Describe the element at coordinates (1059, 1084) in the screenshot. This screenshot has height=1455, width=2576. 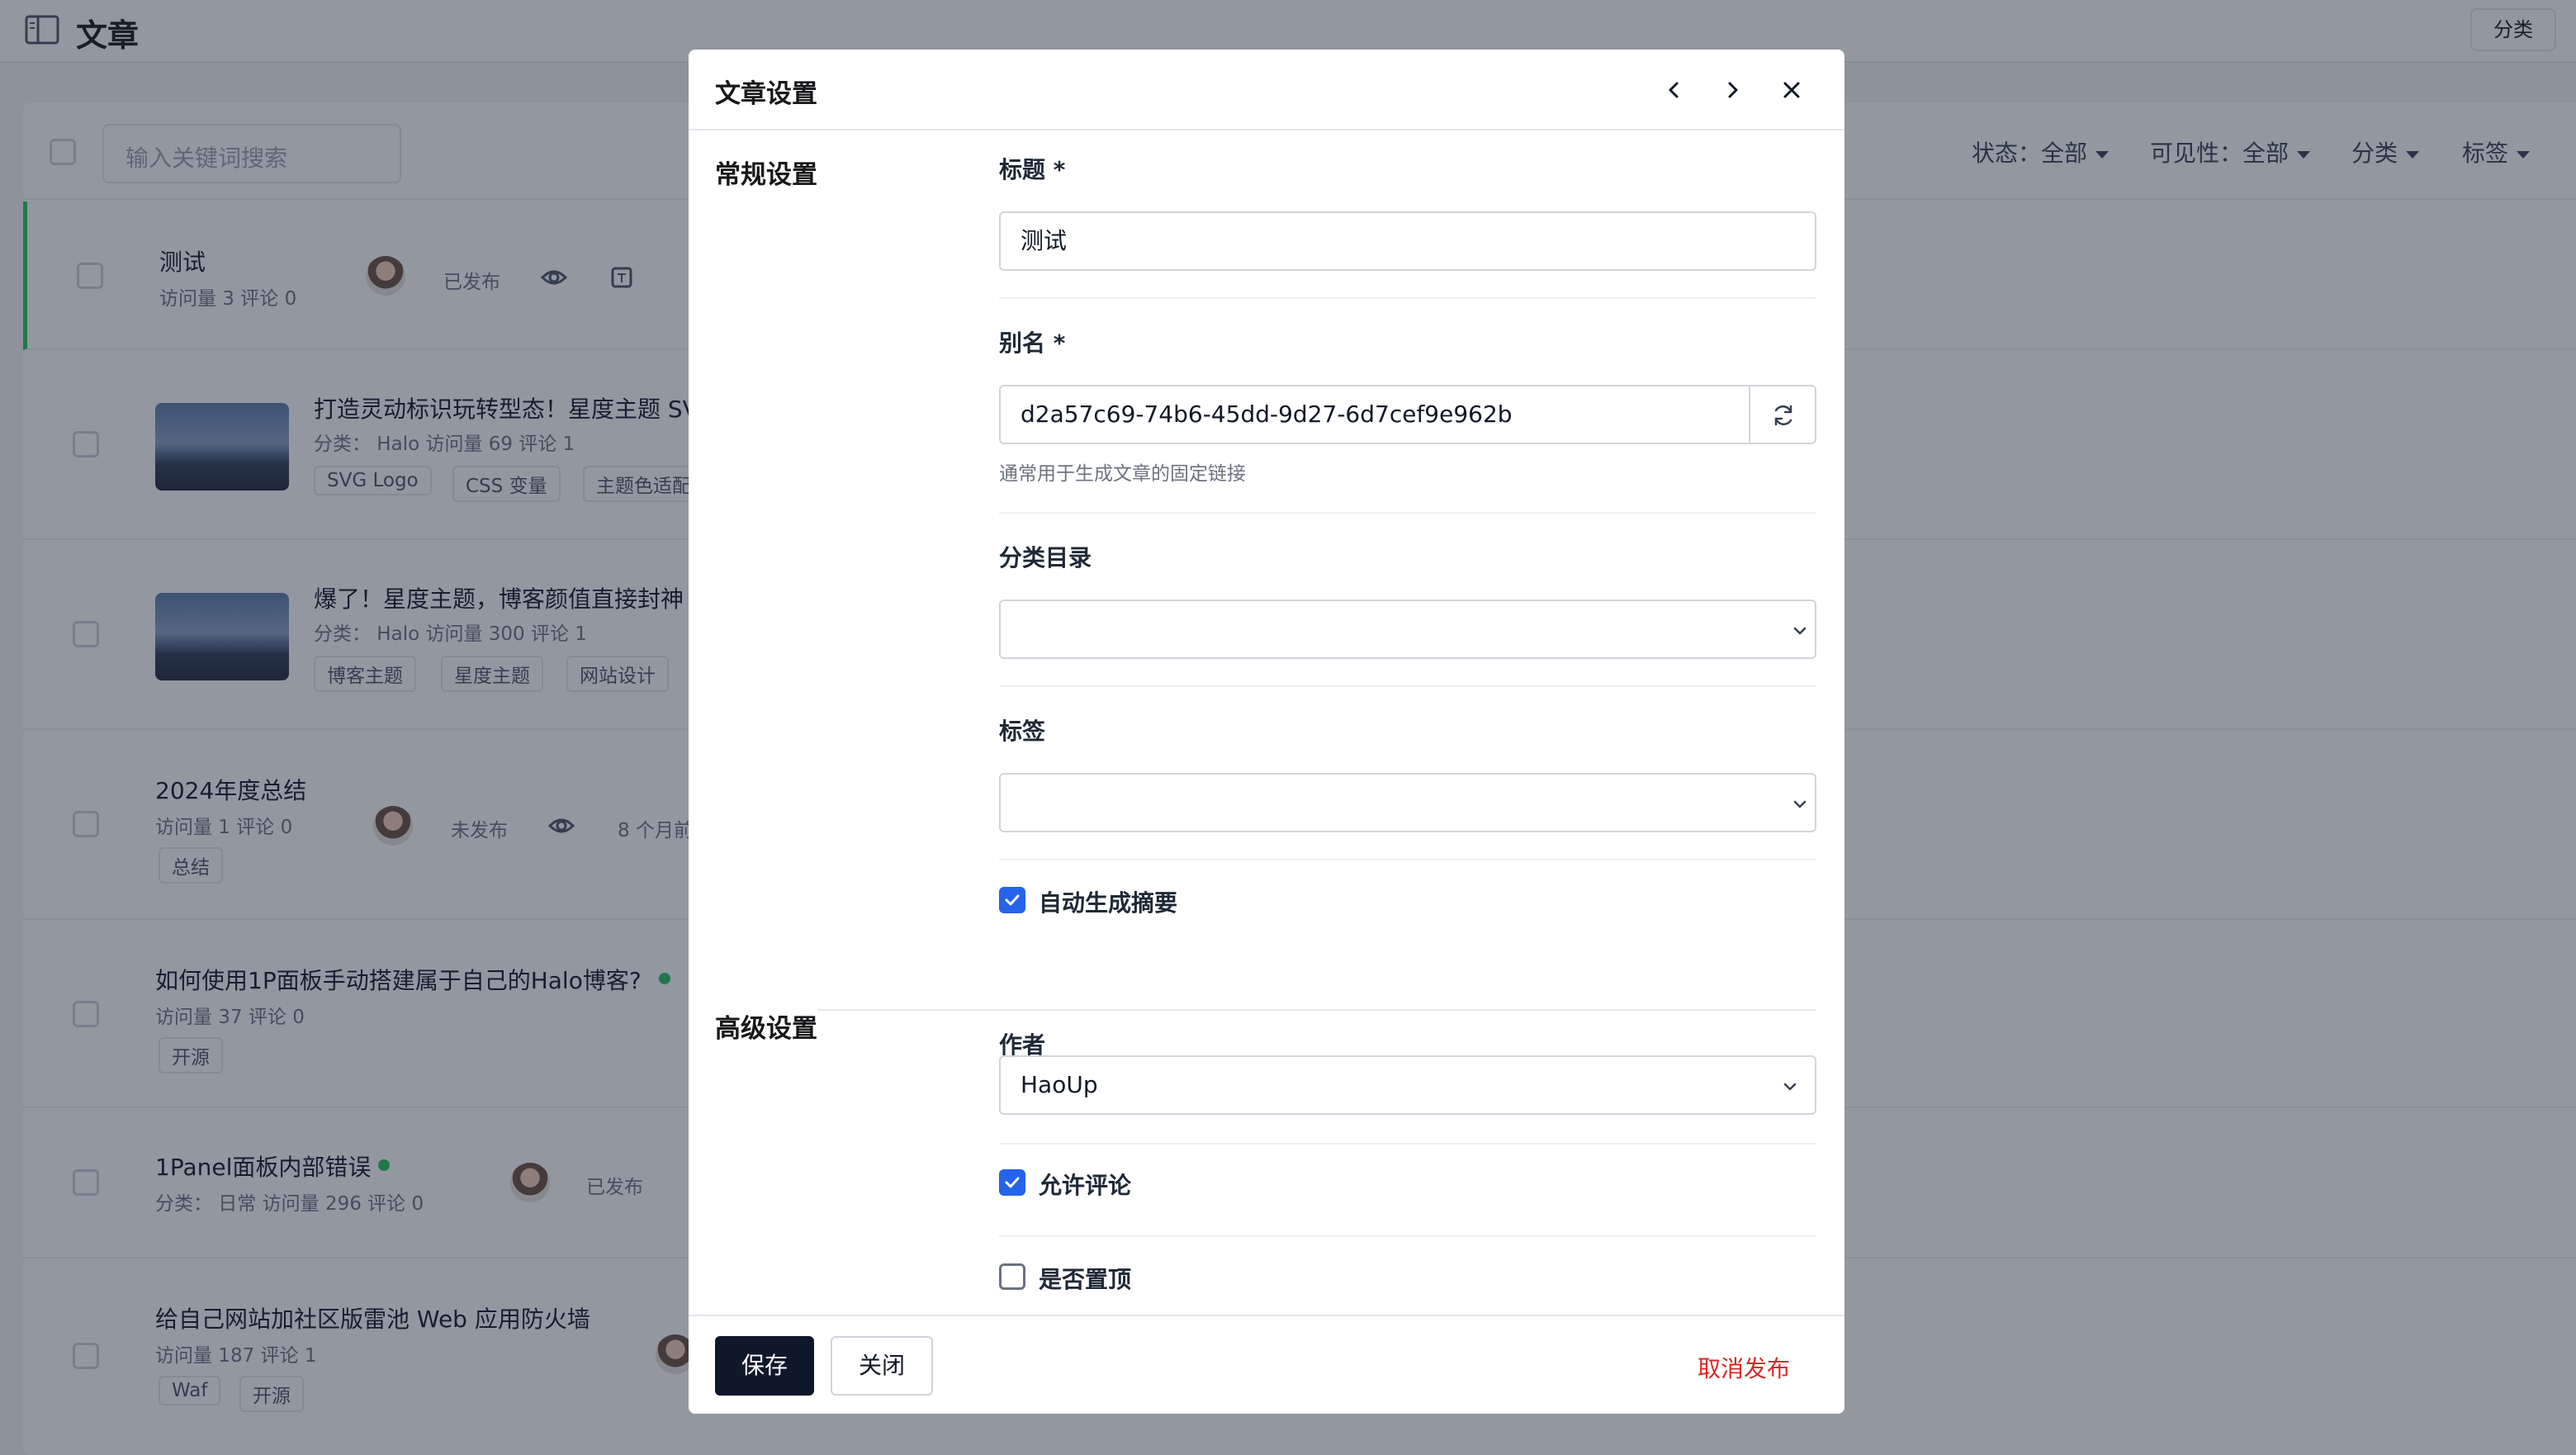
I see `author-value: HaoUp` at that location.